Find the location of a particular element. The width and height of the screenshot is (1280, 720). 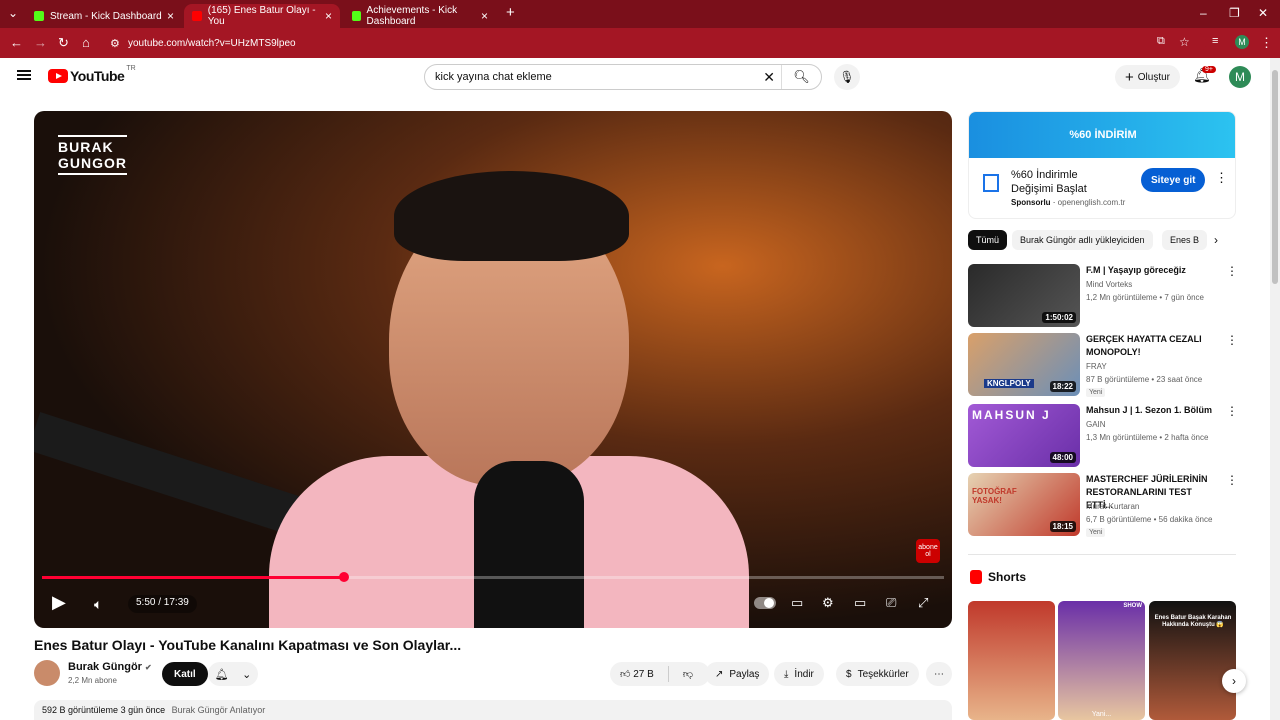

scrollbar-thumb is located at coordinates (1275, 177).